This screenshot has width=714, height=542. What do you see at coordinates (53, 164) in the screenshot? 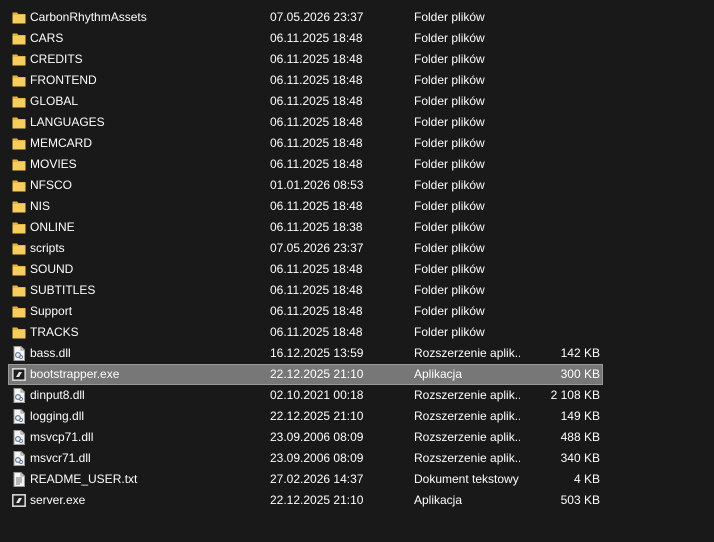
I see `file-name: MOVIES` at bounding box center [53, 164].